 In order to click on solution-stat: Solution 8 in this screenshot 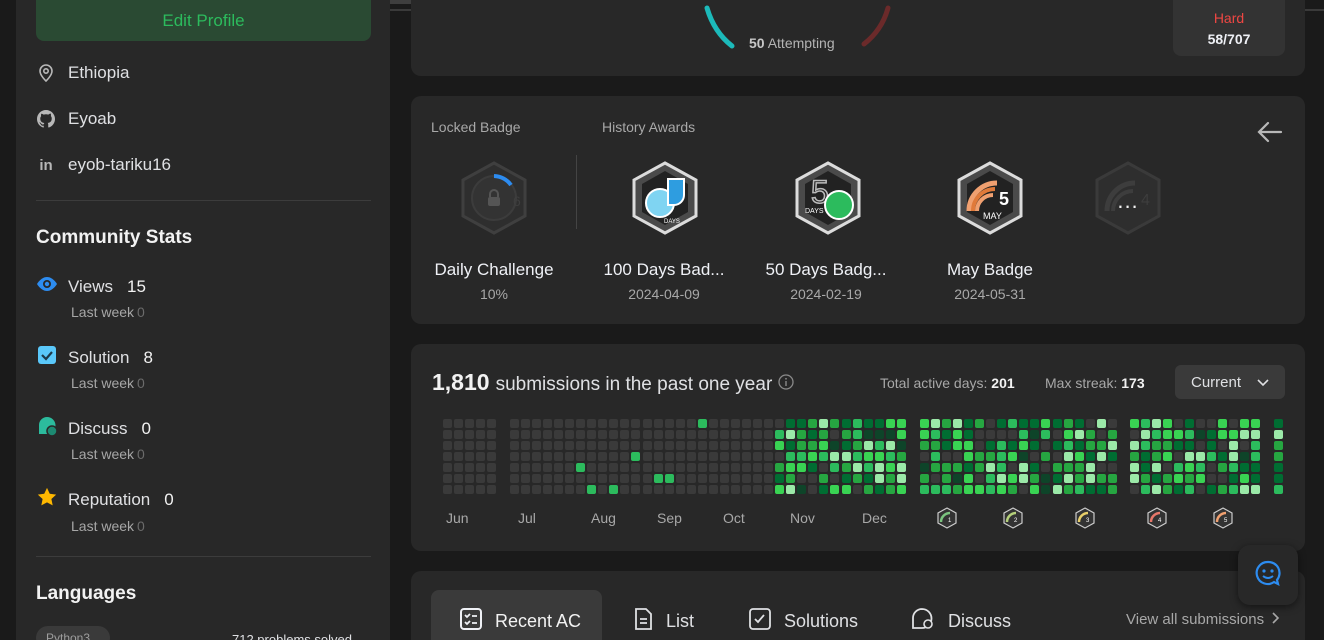, I will do `click(94, 357)`.